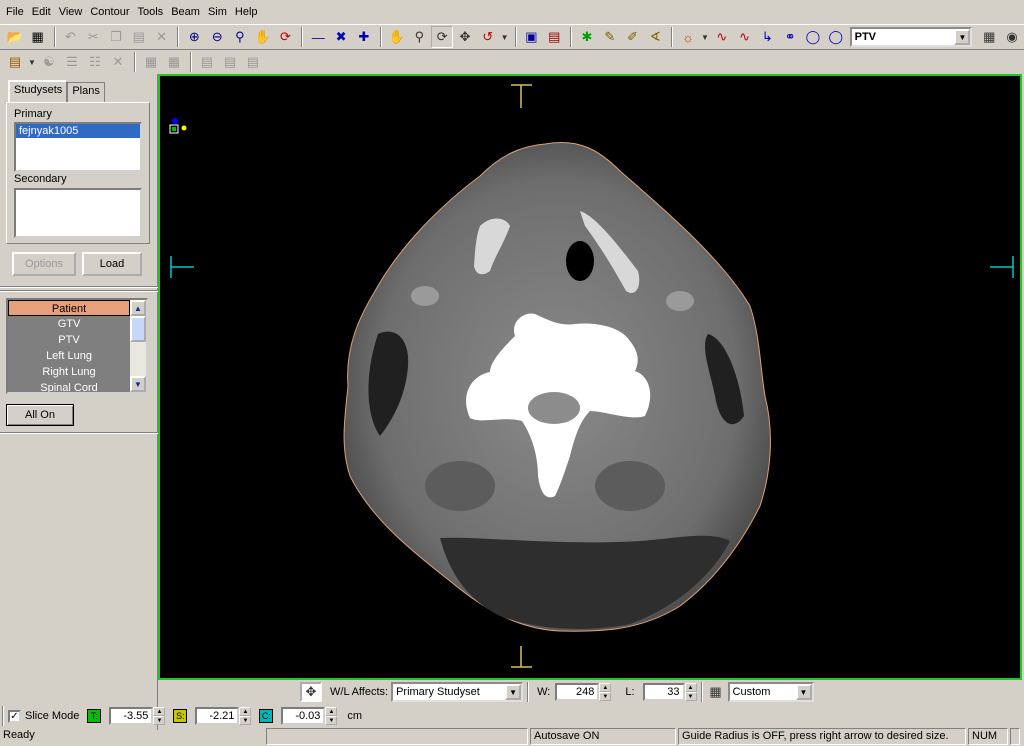  Describe the element at coordinates (86, 92) in the screenshot. I see `tab-plans: Plans` at that location.